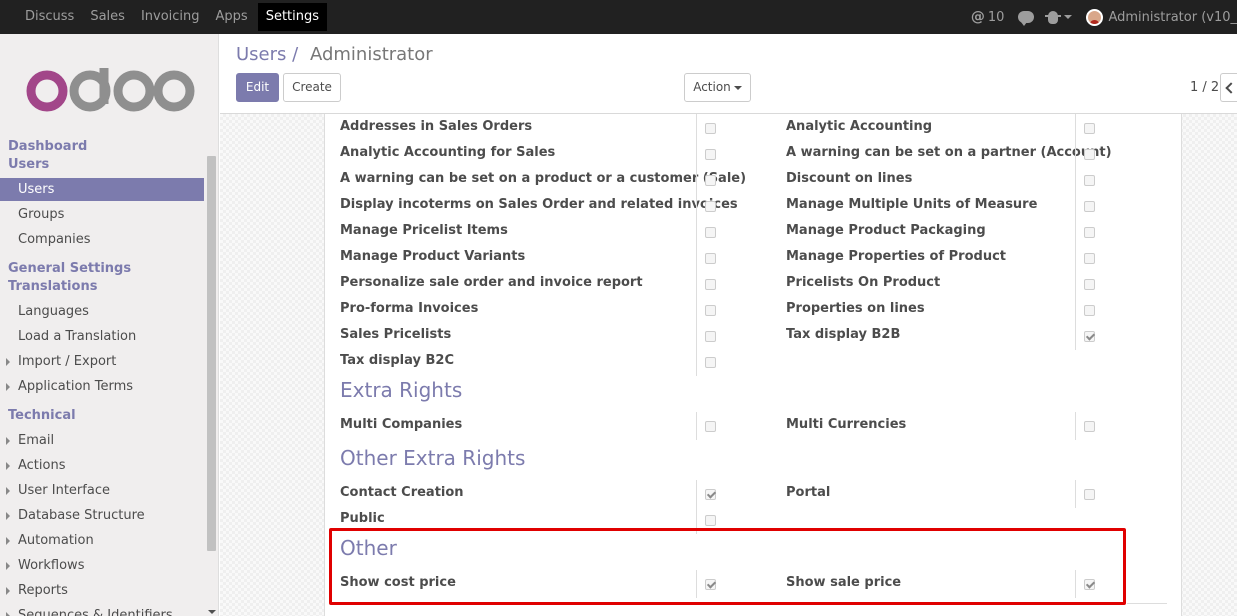 This screenshot has width=1237, height=616. What do you see at coordinates (710, 206) in the screenshot?
I see `checkbox-display-incoterms-on-sales-order-and-related-invoices` at bounding box center [710, 206].